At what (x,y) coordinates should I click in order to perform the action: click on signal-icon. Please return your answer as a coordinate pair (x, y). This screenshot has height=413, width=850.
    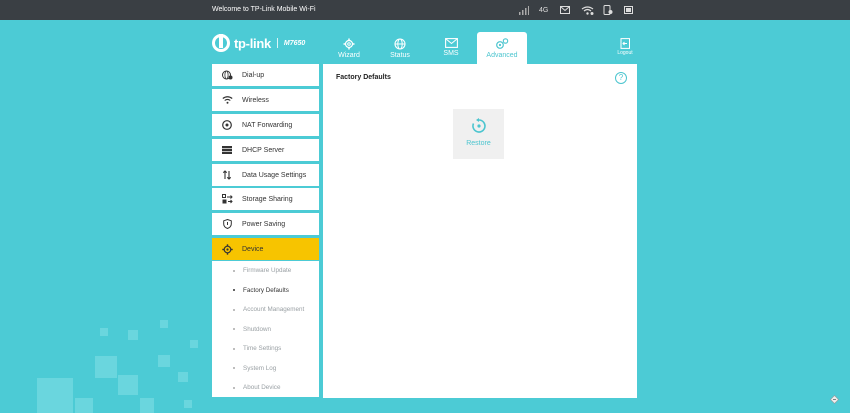
    Looking at the image, I should click on (524, 10).